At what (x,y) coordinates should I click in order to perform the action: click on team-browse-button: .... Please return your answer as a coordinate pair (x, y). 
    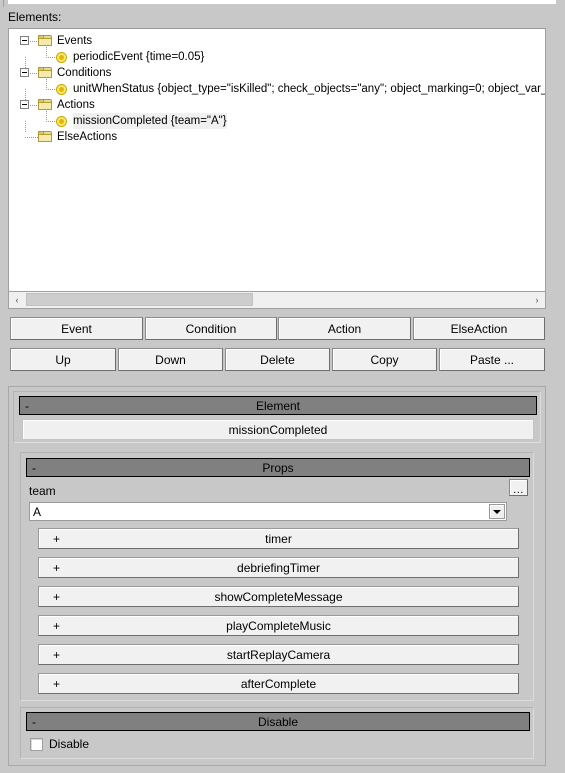
    Looking at the image, I should click on (518, 487).